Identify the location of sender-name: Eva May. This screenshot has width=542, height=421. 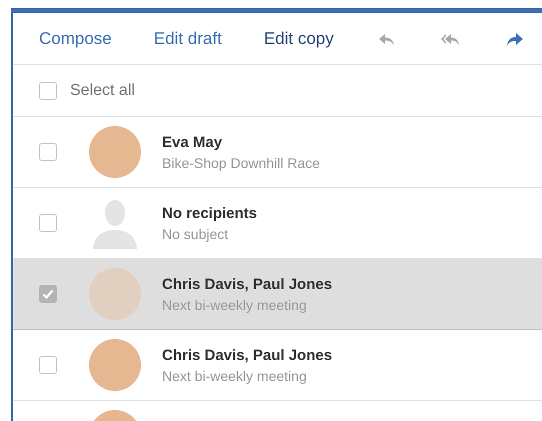
(193, 142).